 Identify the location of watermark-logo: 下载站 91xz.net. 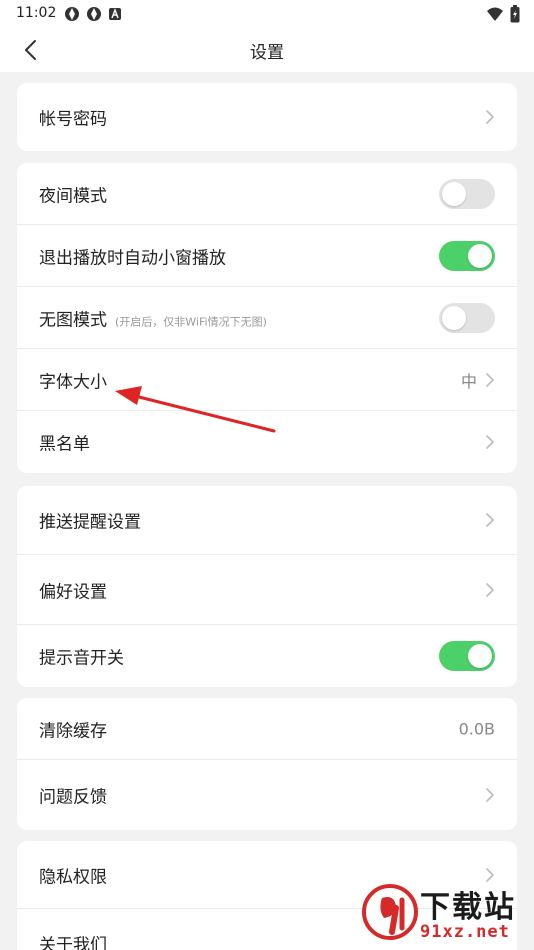
(445, 913).